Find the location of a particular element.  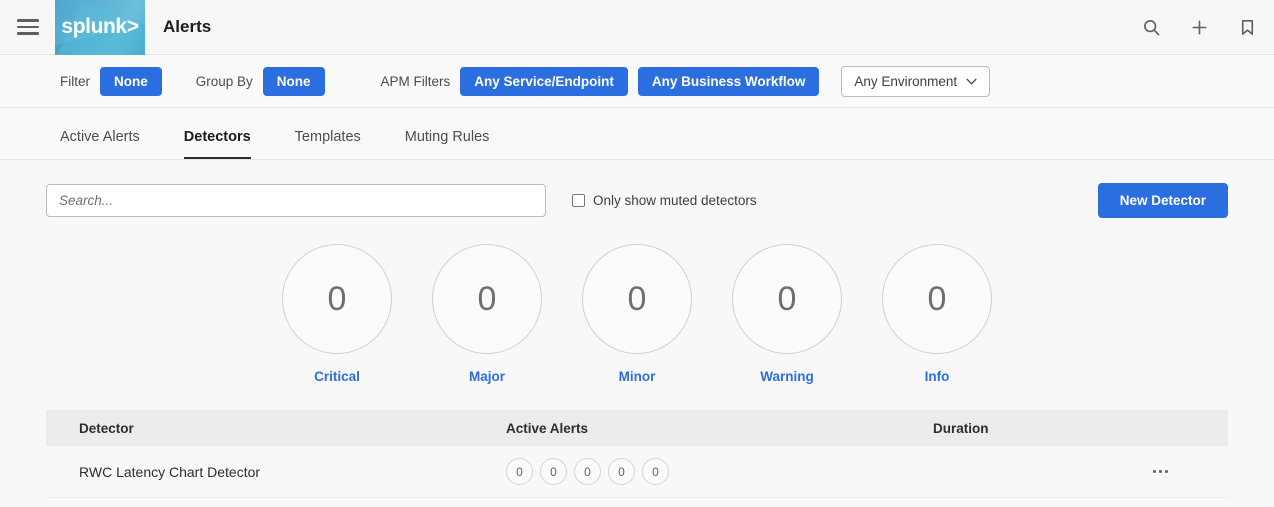

alert-count-warning: 0 is located at coordinates (621, 471).